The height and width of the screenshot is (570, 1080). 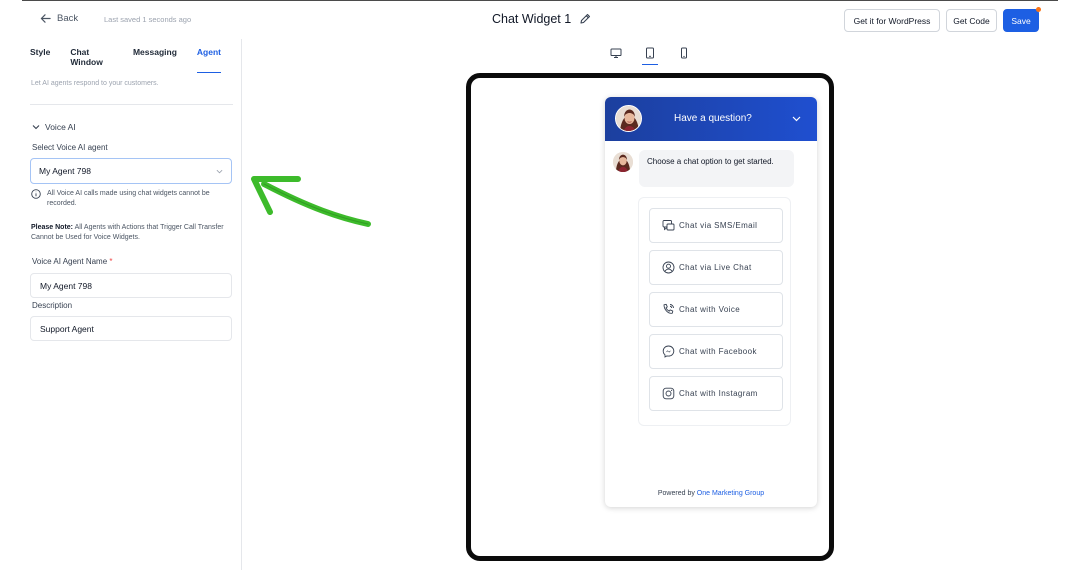 I want to click on mobile-view-button, so click(x=684, y=53).